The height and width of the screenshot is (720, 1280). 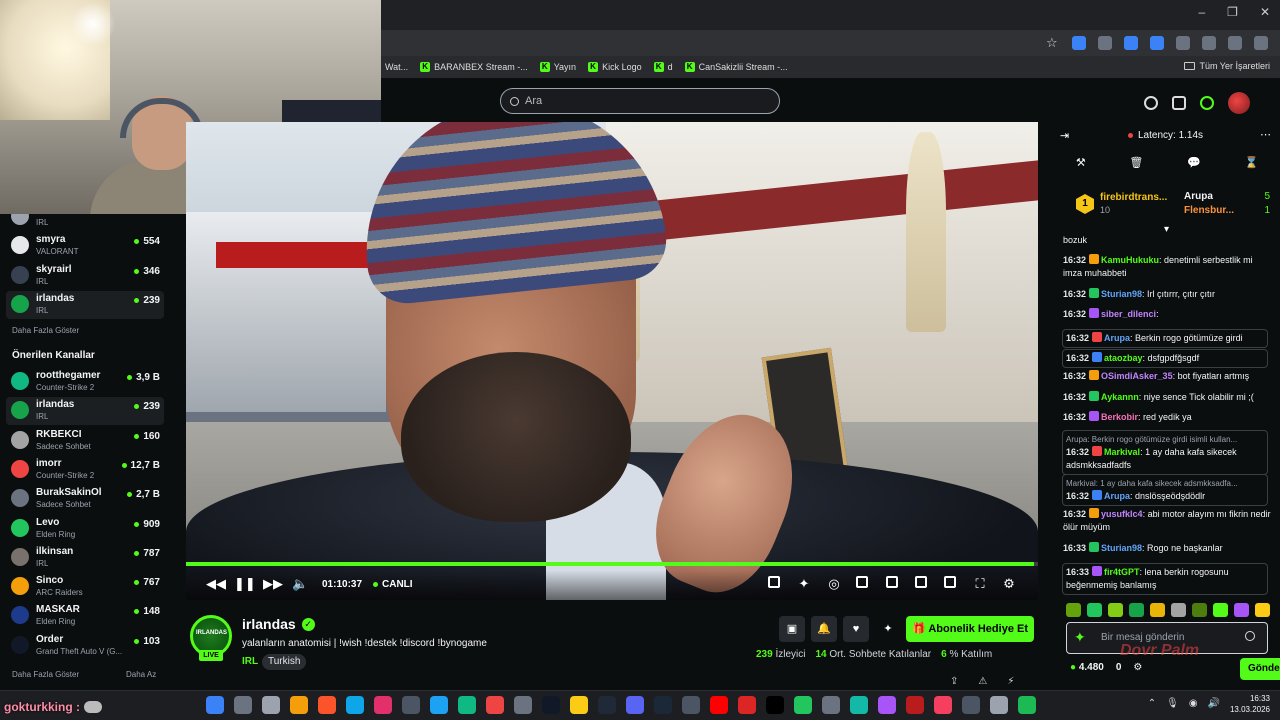 What do you see at coordinates (383, 705) in the screenshot?
I see `instagram-icon` at bounding box center [383, 705].